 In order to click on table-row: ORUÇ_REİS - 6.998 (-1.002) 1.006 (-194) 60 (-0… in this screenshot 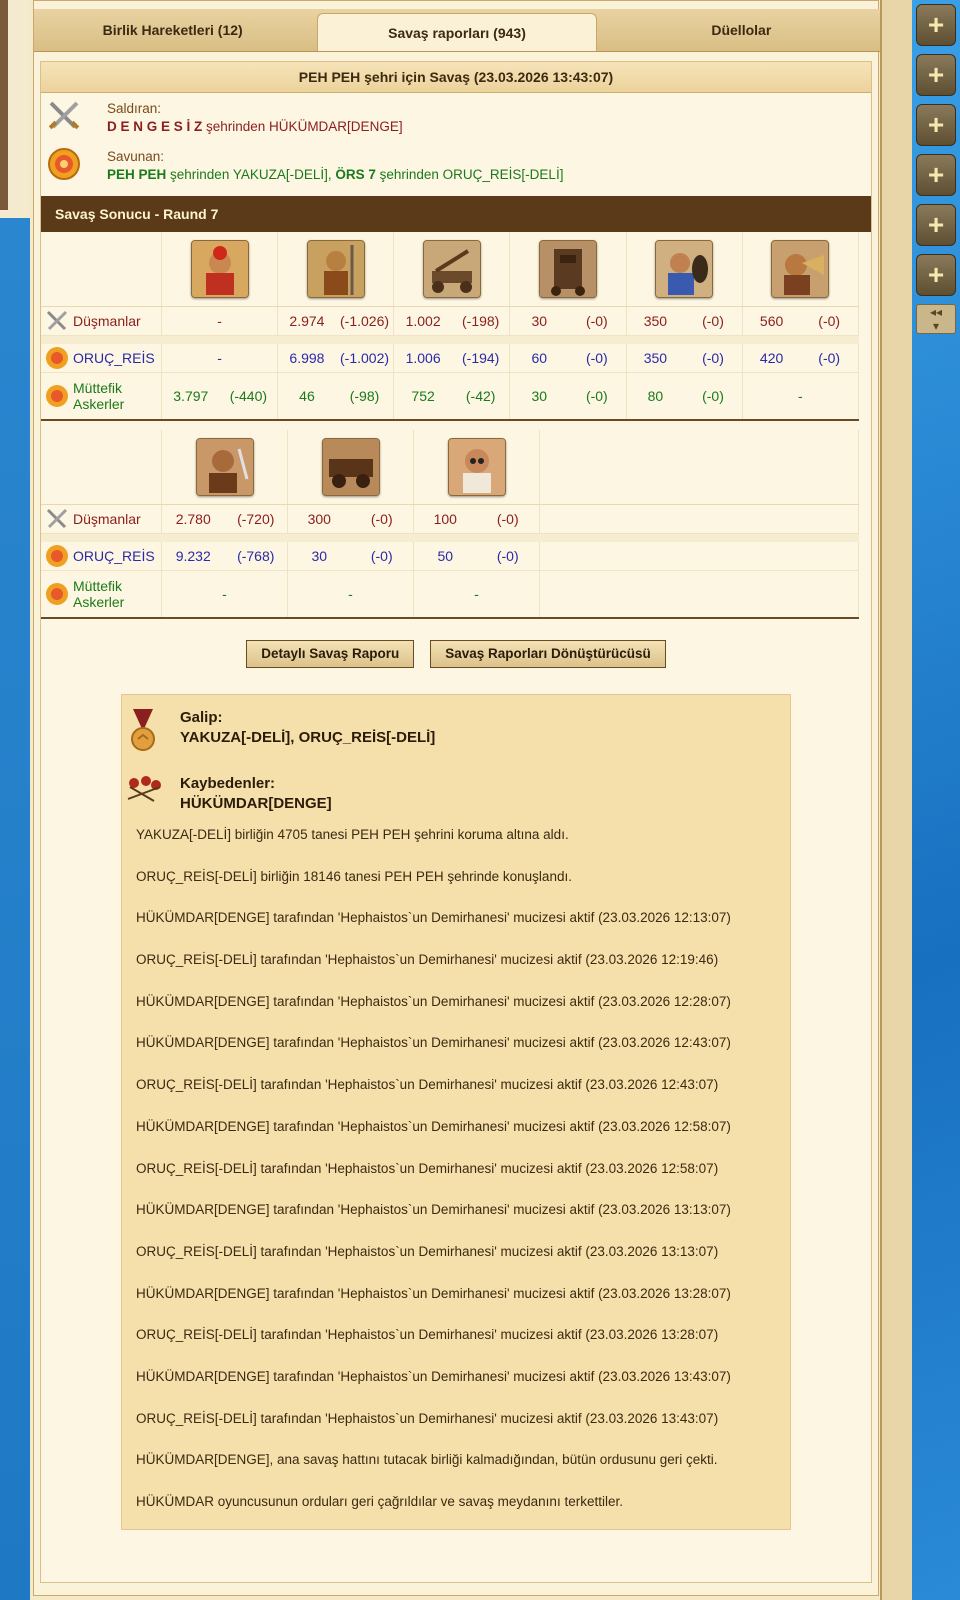, I will do `click(450, 358)`.